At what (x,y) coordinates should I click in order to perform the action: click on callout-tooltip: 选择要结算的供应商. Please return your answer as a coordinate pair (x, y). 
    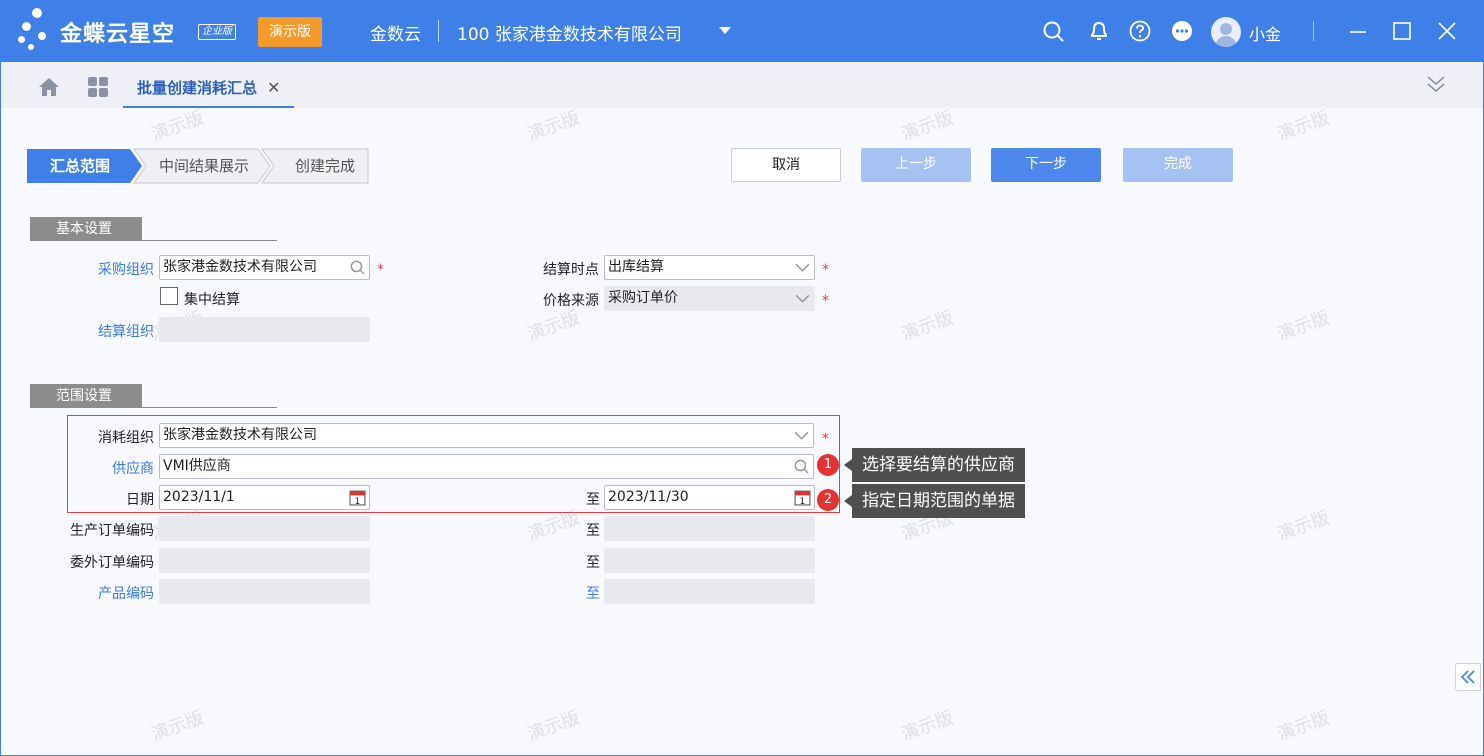
    Looking at the image, I should click on (934, 465).